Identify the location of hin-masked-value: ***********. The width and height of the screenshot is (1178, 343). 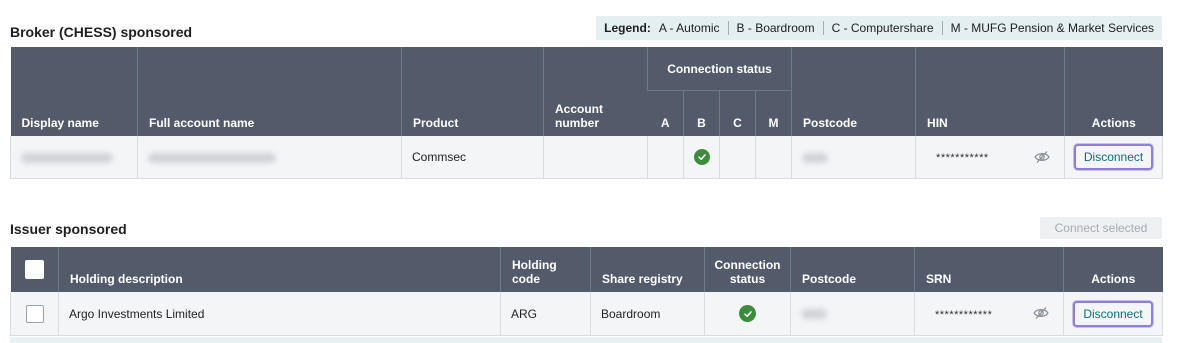
(962, 158).